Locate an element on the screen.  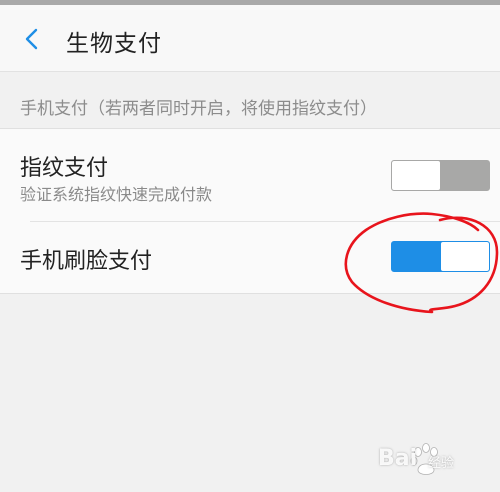
setting-row-face: 手机刷脸支付 is located at coordinates (250, 257).